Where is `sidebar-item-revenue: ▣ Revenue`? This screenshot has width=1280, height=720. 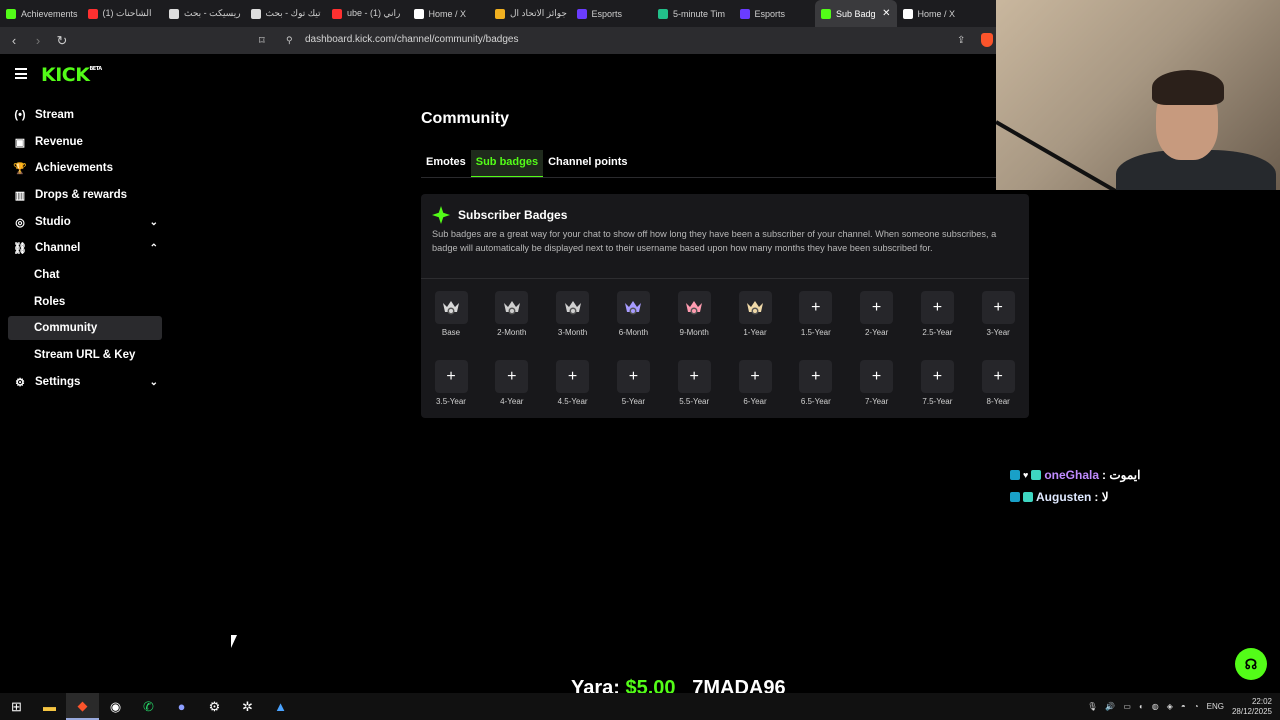
sidebar-item-revenue: ▣ Revenue is located at coordinates (85, 142).